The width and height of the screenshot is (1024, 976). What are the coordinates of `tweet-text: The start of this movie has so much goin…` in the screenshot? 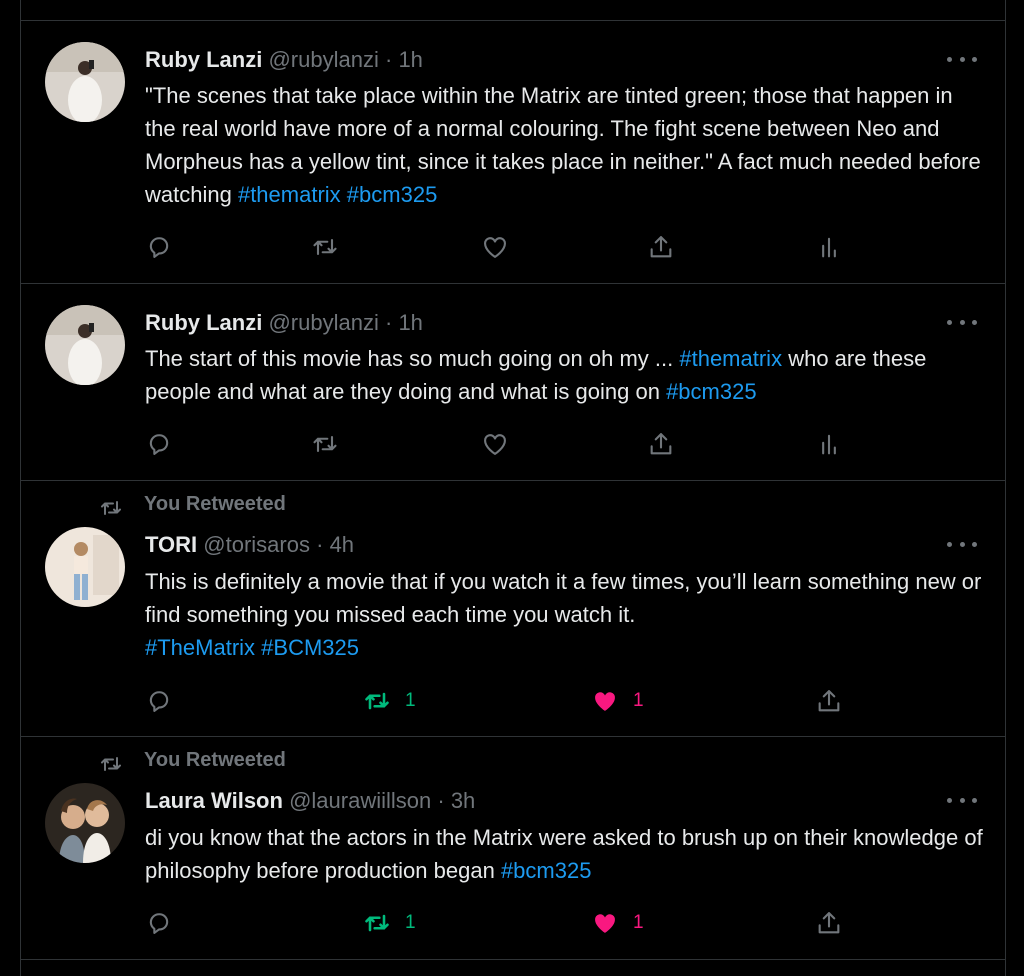 It's located at (565, 375).